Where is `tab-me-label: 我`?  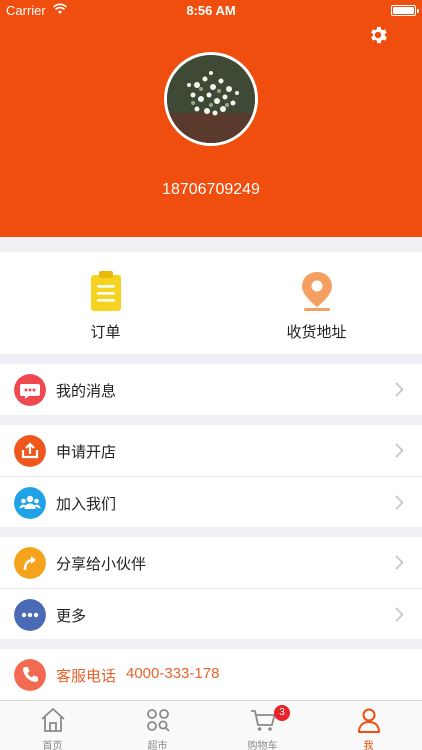 tab-me-label: 我 is located at coordinates (368, 745).